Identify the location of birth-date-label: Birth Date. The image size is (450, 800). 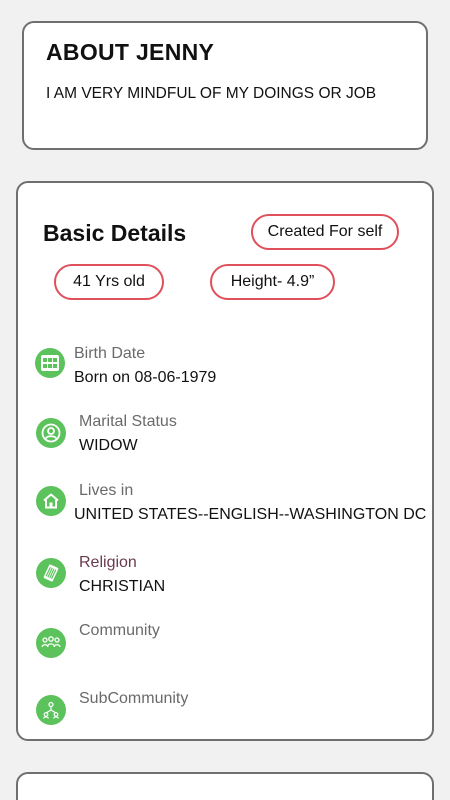
(110, 353).